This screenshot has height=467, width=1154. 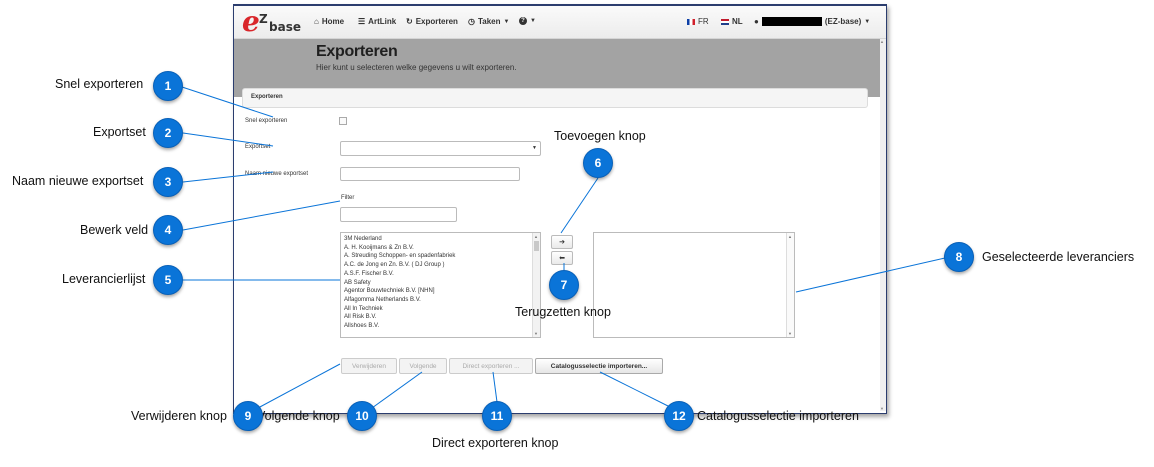 What do you see at coordinates (78, 181) in the screenshot?
I see `annotation-label-3: Naam nieuwe exportset` at bounding box center [78, 181].